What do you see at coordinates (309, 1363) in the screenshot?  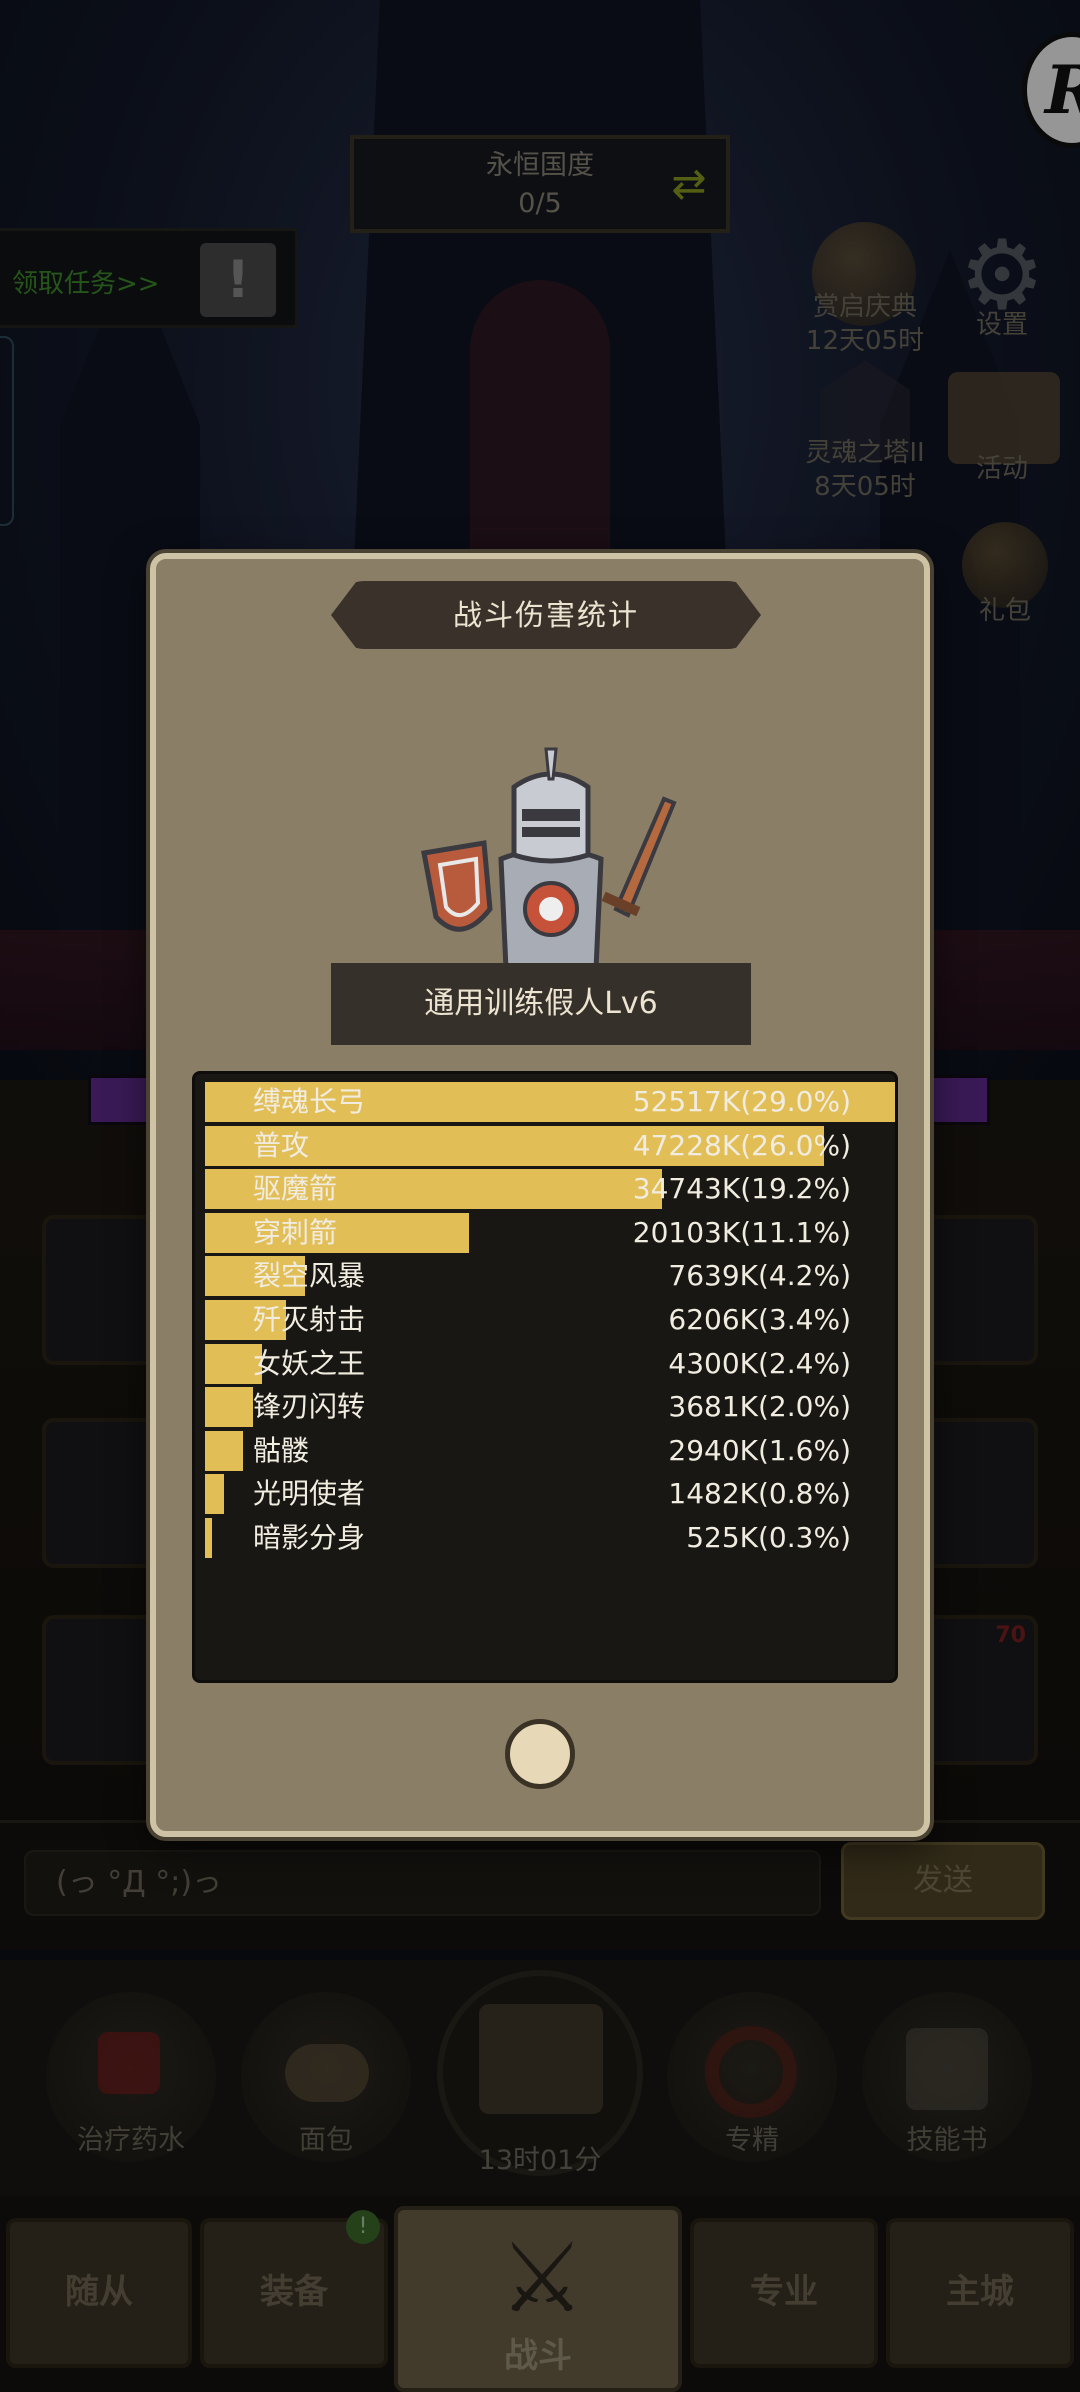 I see `skill-name: 女妖之王` at bounding box center [309, 1363].